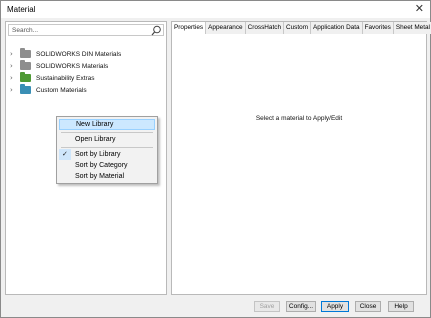 This screenshot has height=318, width=431. Describe the element at coordinates (25, 77) in the screenshot. I see `folder-green-icon` at that location.